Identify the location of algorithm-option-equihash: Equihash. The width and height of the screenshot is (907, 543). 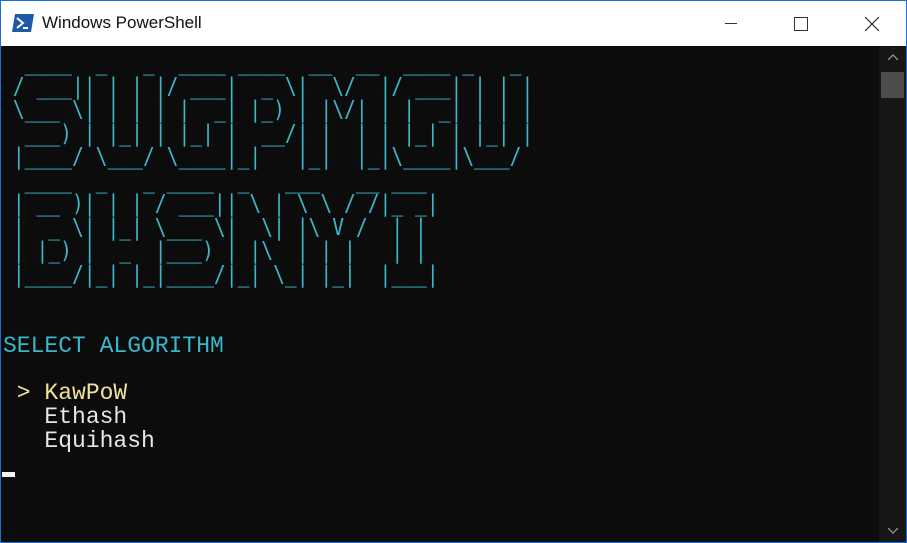
(79, 441).